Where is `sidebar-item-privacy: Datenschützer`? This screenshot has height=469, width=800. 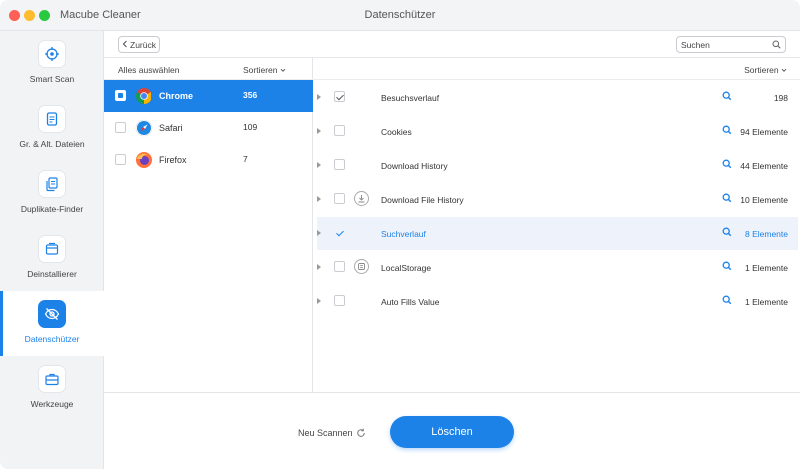
sidebar-item-privacy: Datenschützer is located at coordinates (52, 323).